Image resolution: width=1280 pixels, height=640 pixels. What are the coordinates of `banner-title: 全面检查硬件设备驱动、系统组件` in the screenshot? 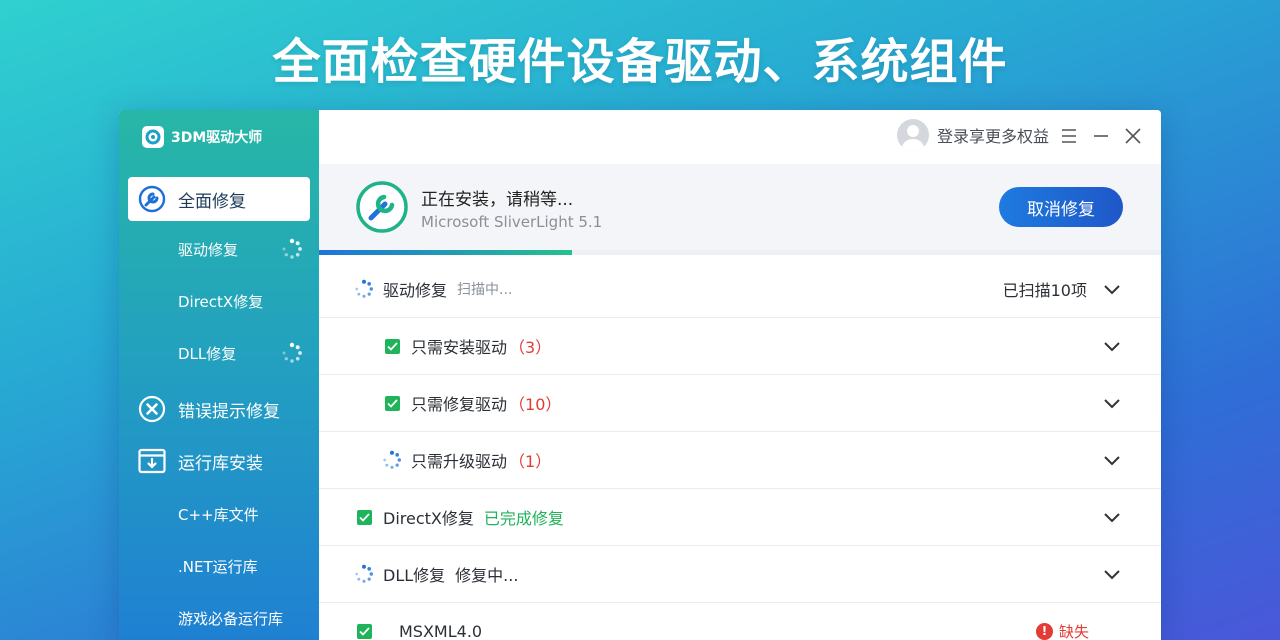 It's located at (640, 62).